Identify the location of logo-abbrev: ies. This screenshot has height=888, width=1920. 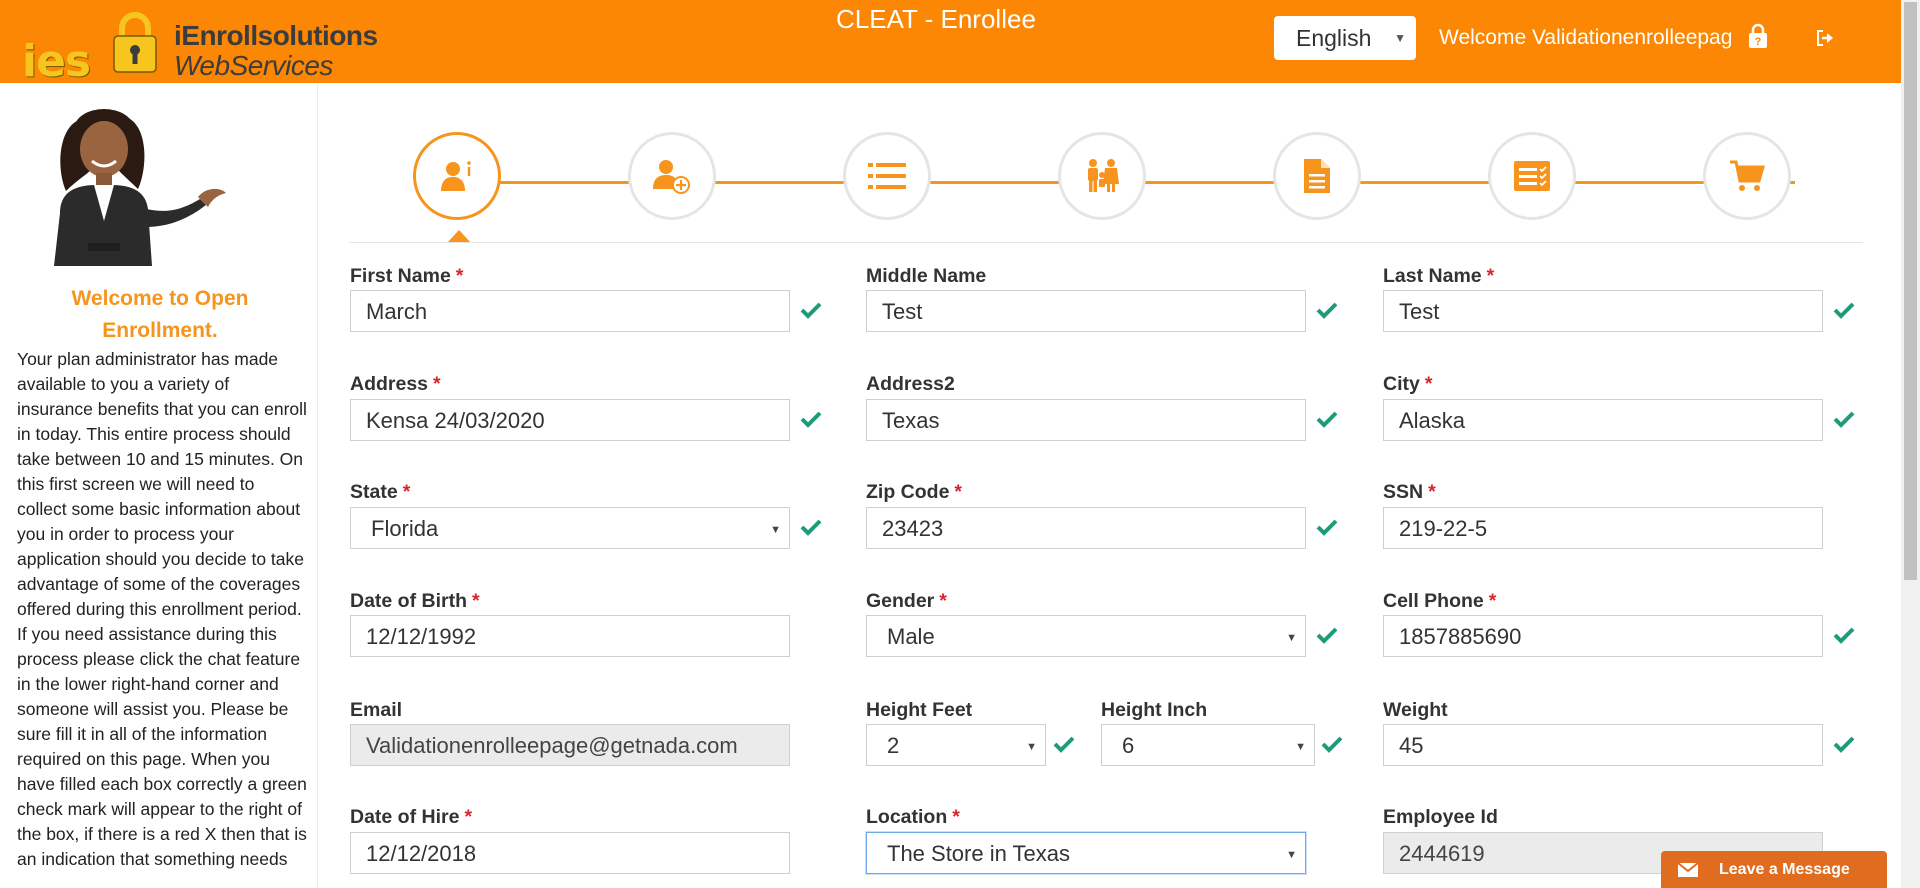
(56, 61).